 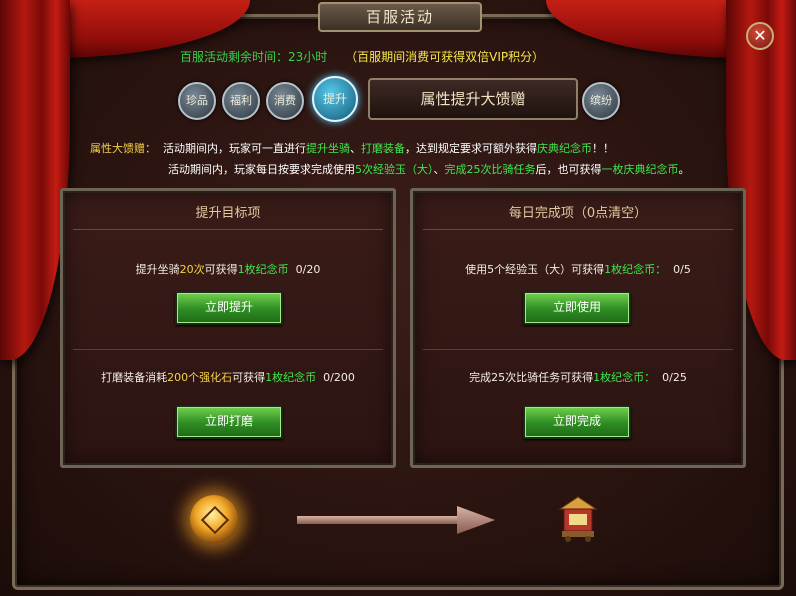 What do you see at coordinates (335, 99) in the screenshot?
I see `tab-upgrade: 提升` at bounding box center [335, 99].